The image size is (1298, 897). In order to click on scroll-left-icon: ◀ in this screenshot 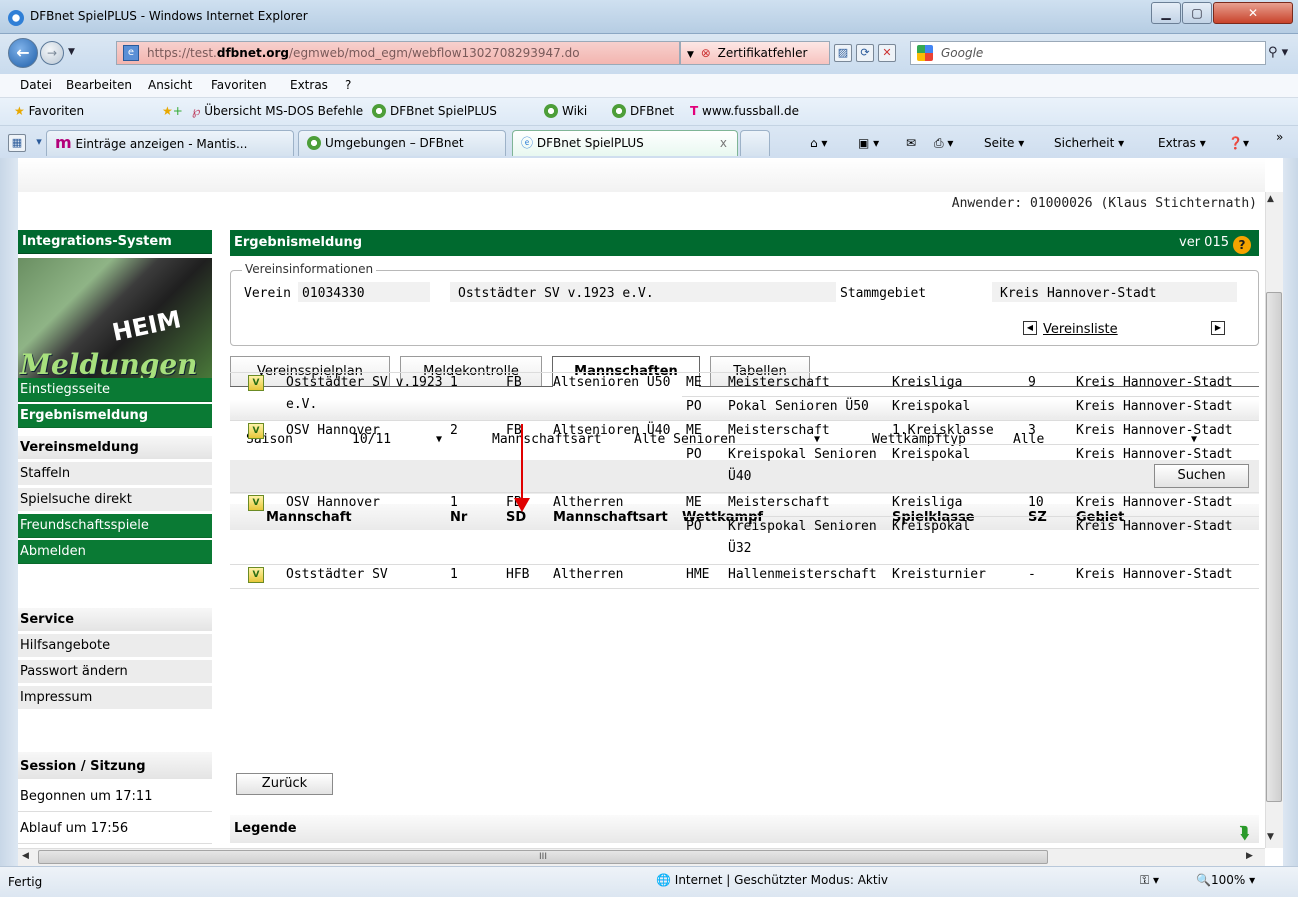, I will do `click(25, 856)`.